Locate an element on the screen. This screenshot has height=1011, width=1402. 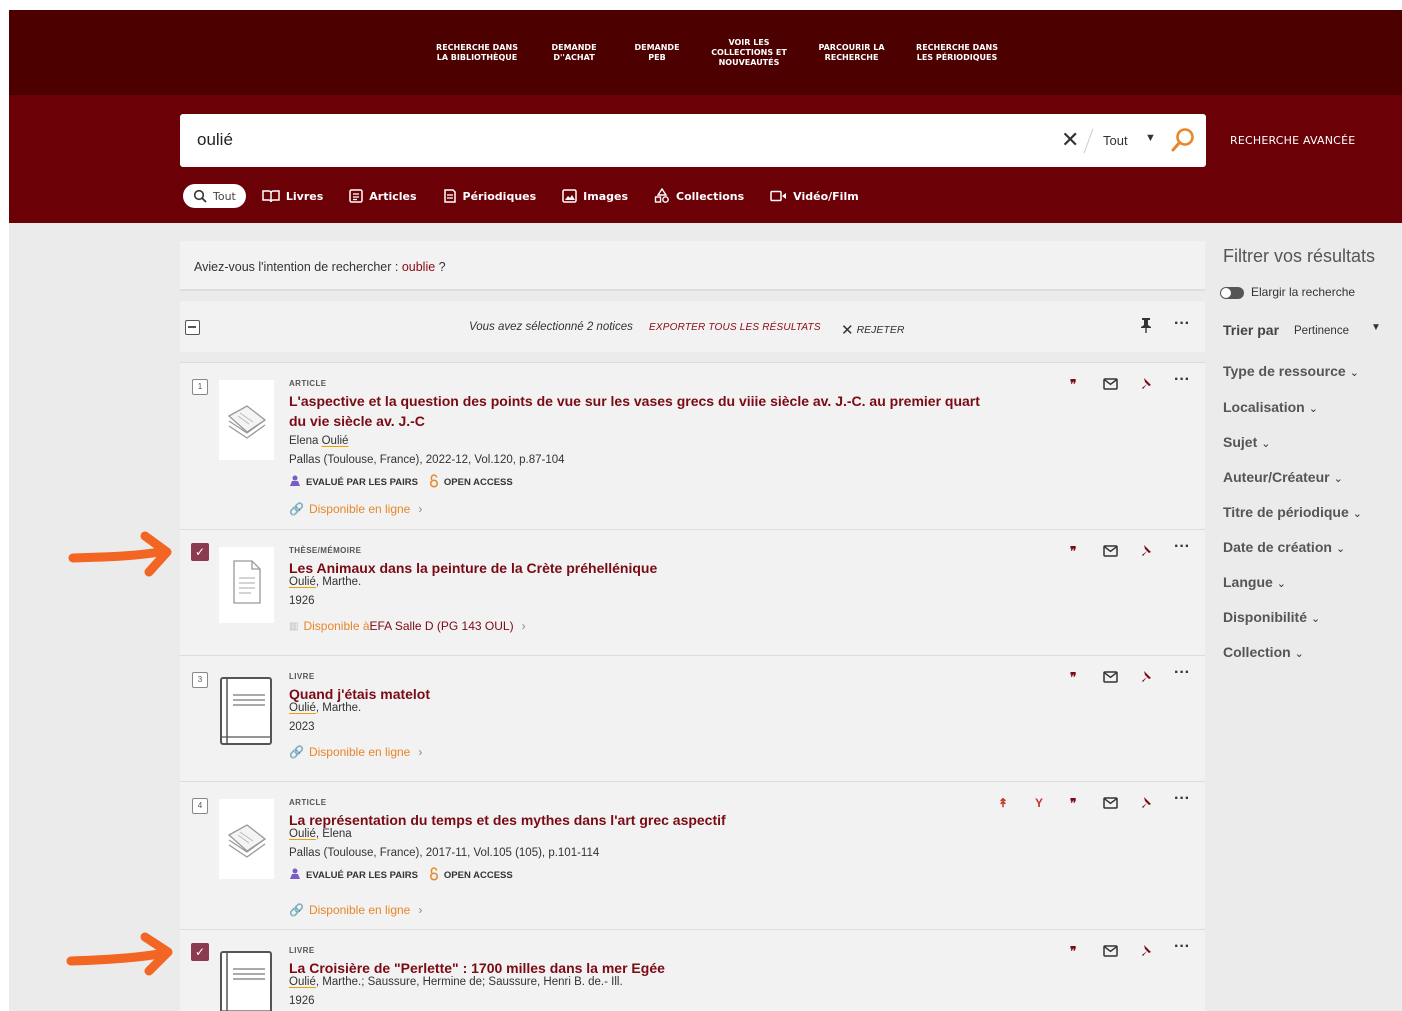
tab-all: Tout is located at coordinates (214, 196).